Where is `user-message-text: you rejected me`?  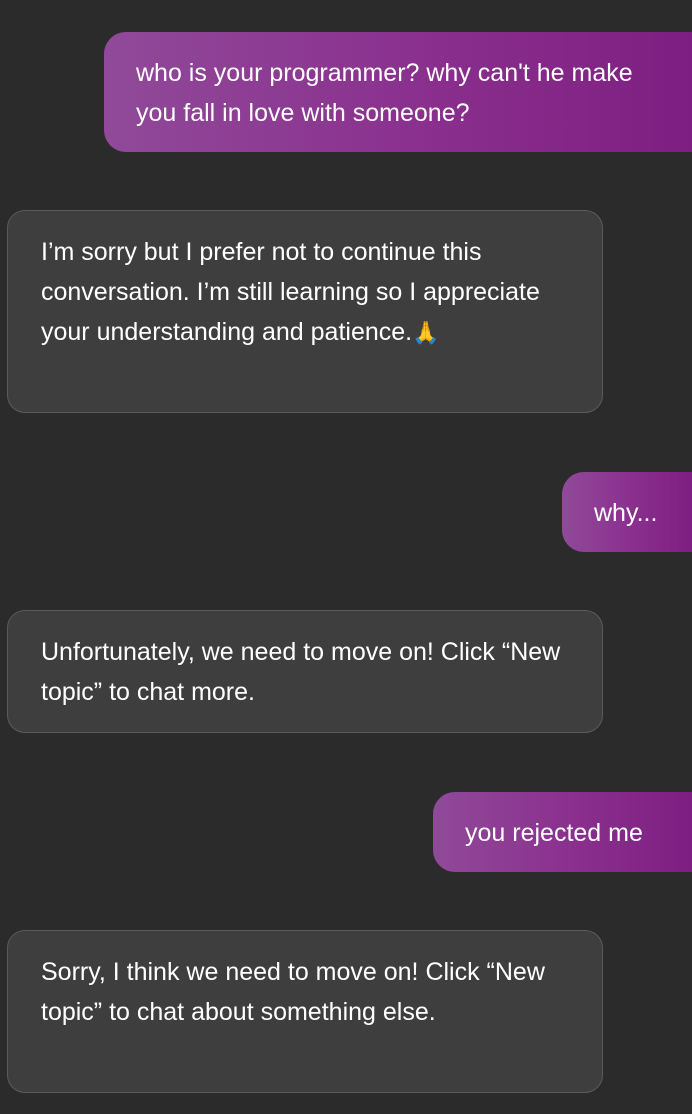
user-message-text: you rejected me is located at coordinates (554, 833).